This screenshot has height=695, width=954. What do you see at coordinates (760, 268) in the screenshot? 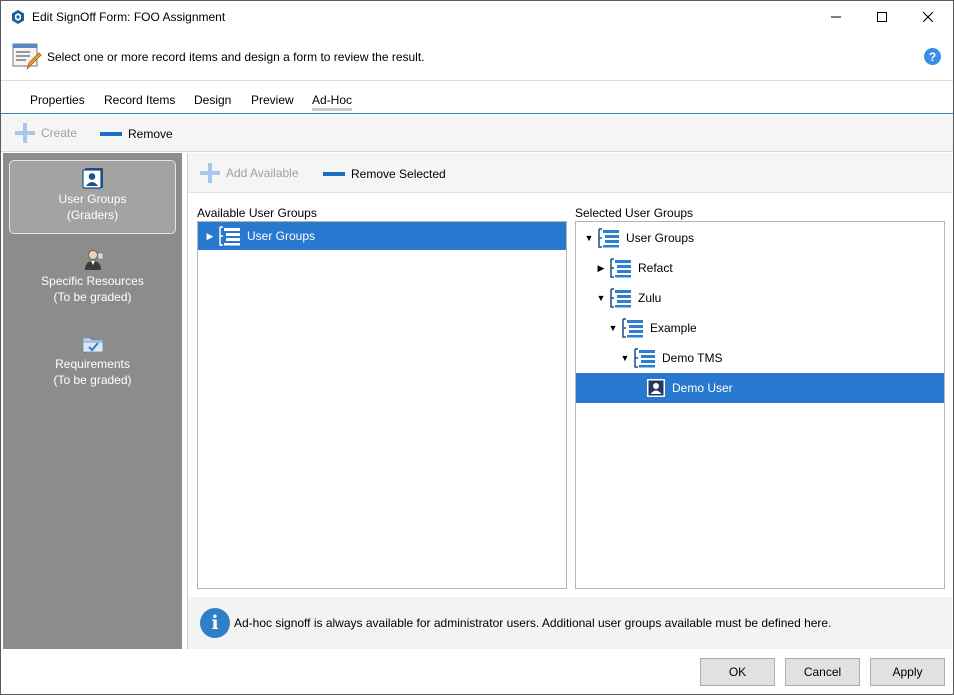
I see `tree-node: ▶ Refact` at bounding box center [760, 268].